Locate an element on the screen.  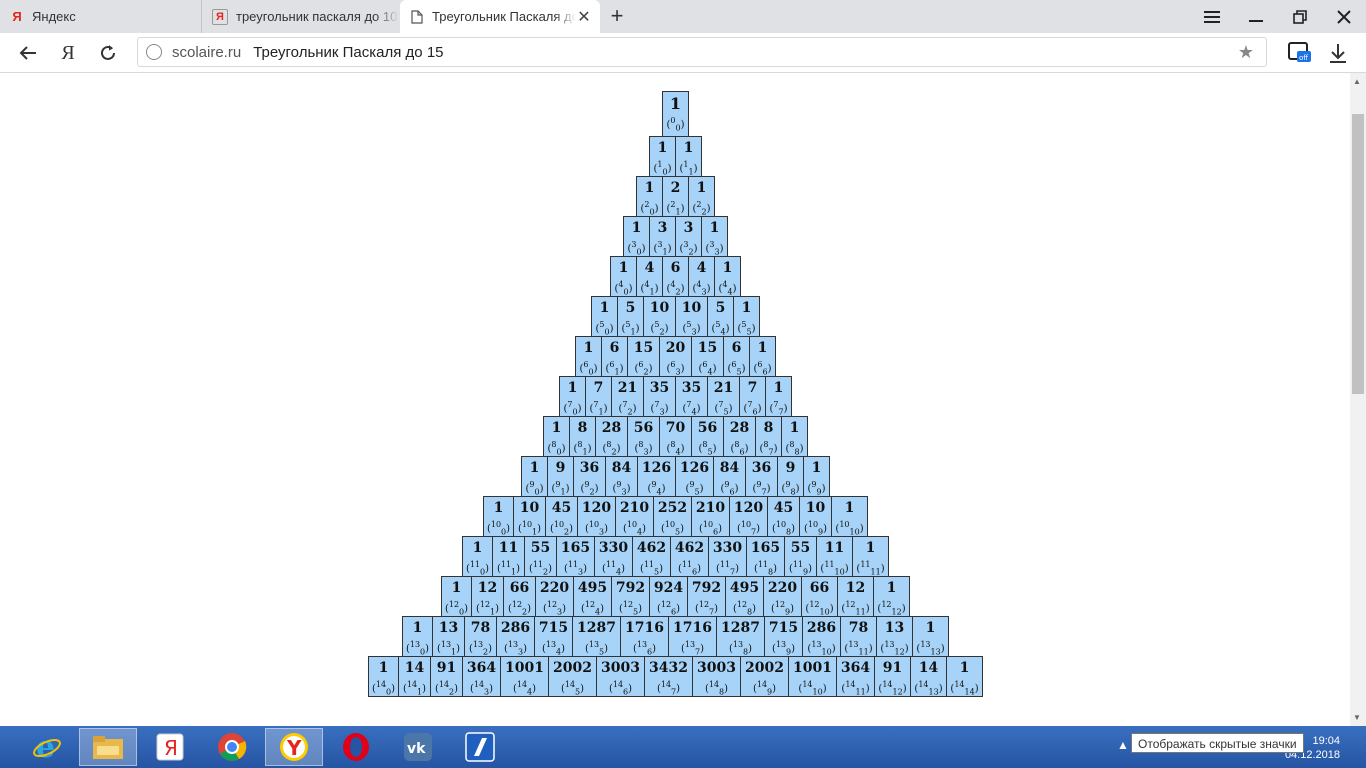
pascal-cell: 1 (140) is located at coordinates (383, 676).